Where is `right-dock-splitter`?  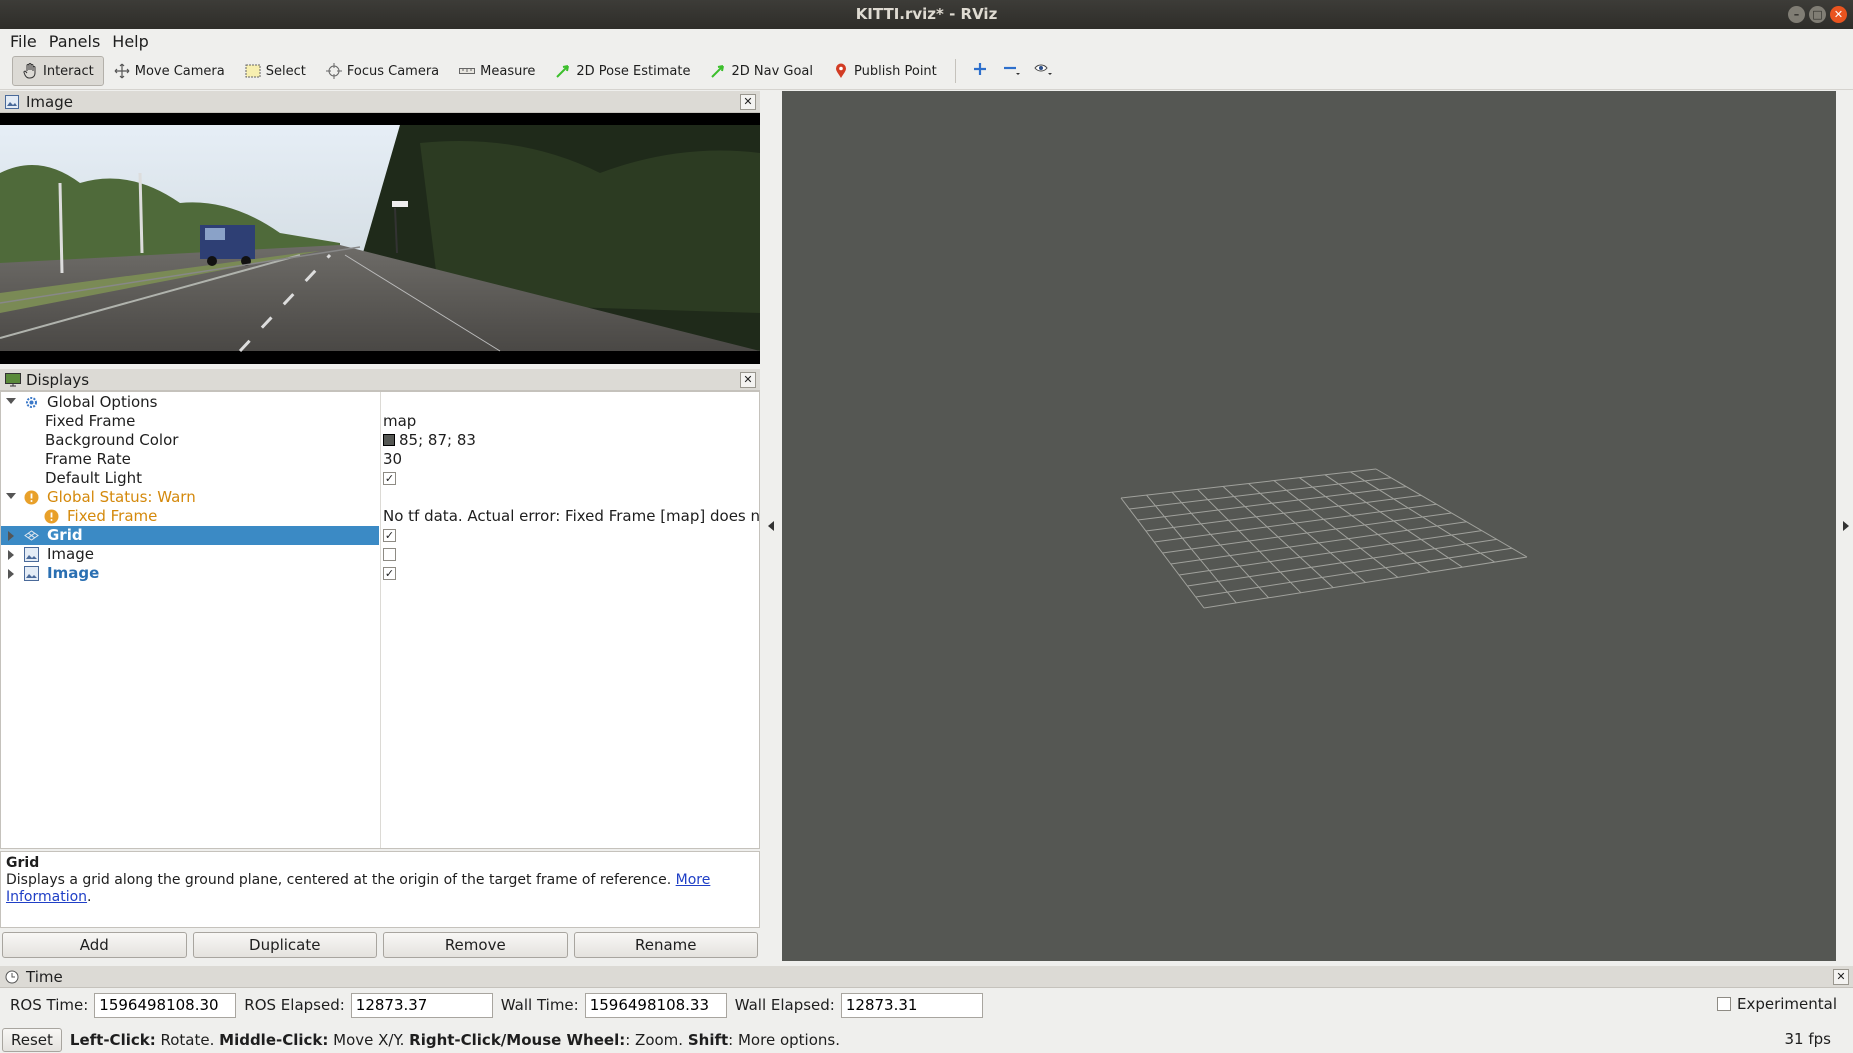 right-dock-splitter is located at coordinates (1844, 526).